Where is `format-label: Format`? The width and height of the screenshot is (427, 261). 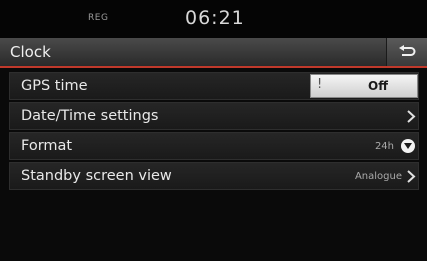
format-label: Format is located at coordinates (47, 146).